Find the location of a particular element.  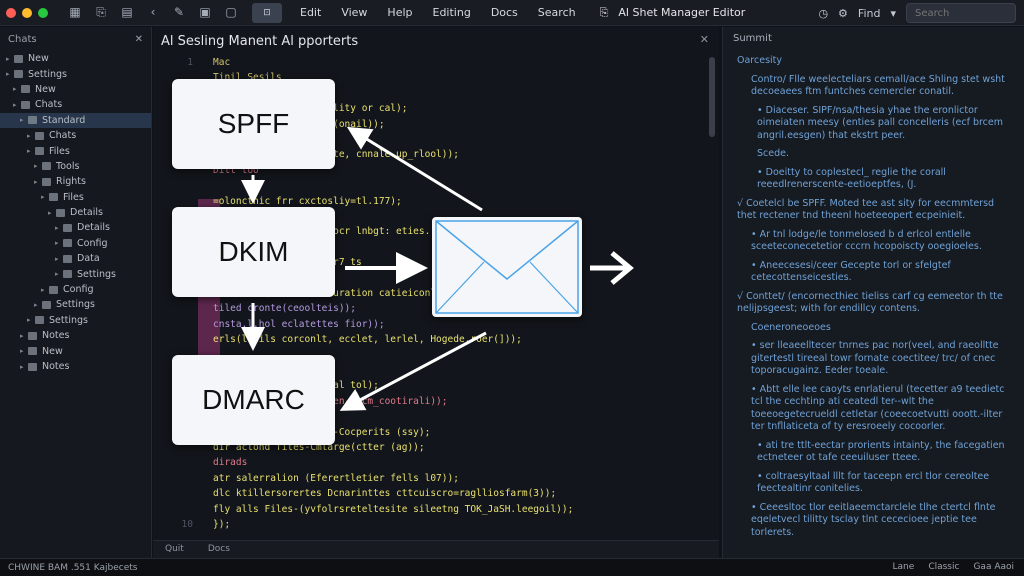

menu-editing: Editing is located at coordinates (452, 12).